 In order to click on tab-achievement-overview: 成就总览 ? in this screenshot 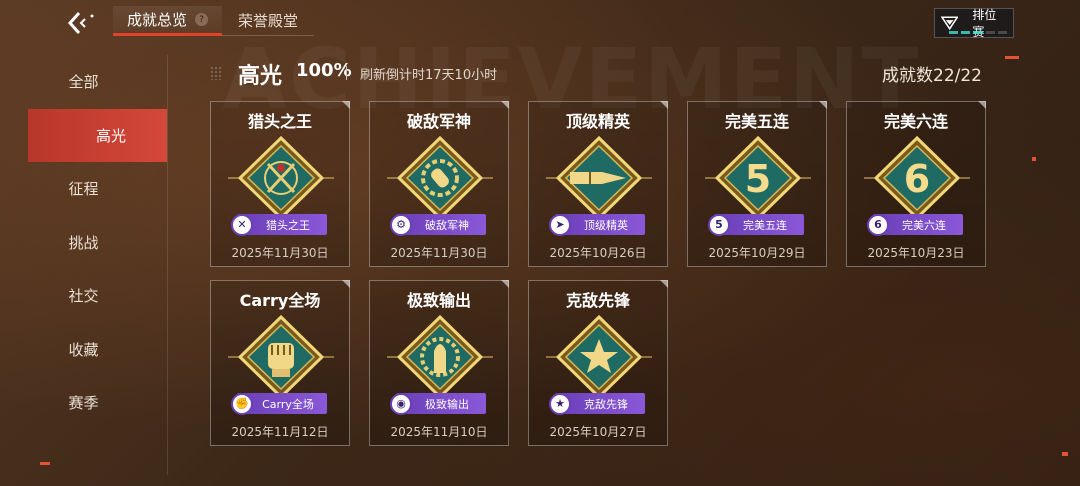, I will do `click(168, 21)`.